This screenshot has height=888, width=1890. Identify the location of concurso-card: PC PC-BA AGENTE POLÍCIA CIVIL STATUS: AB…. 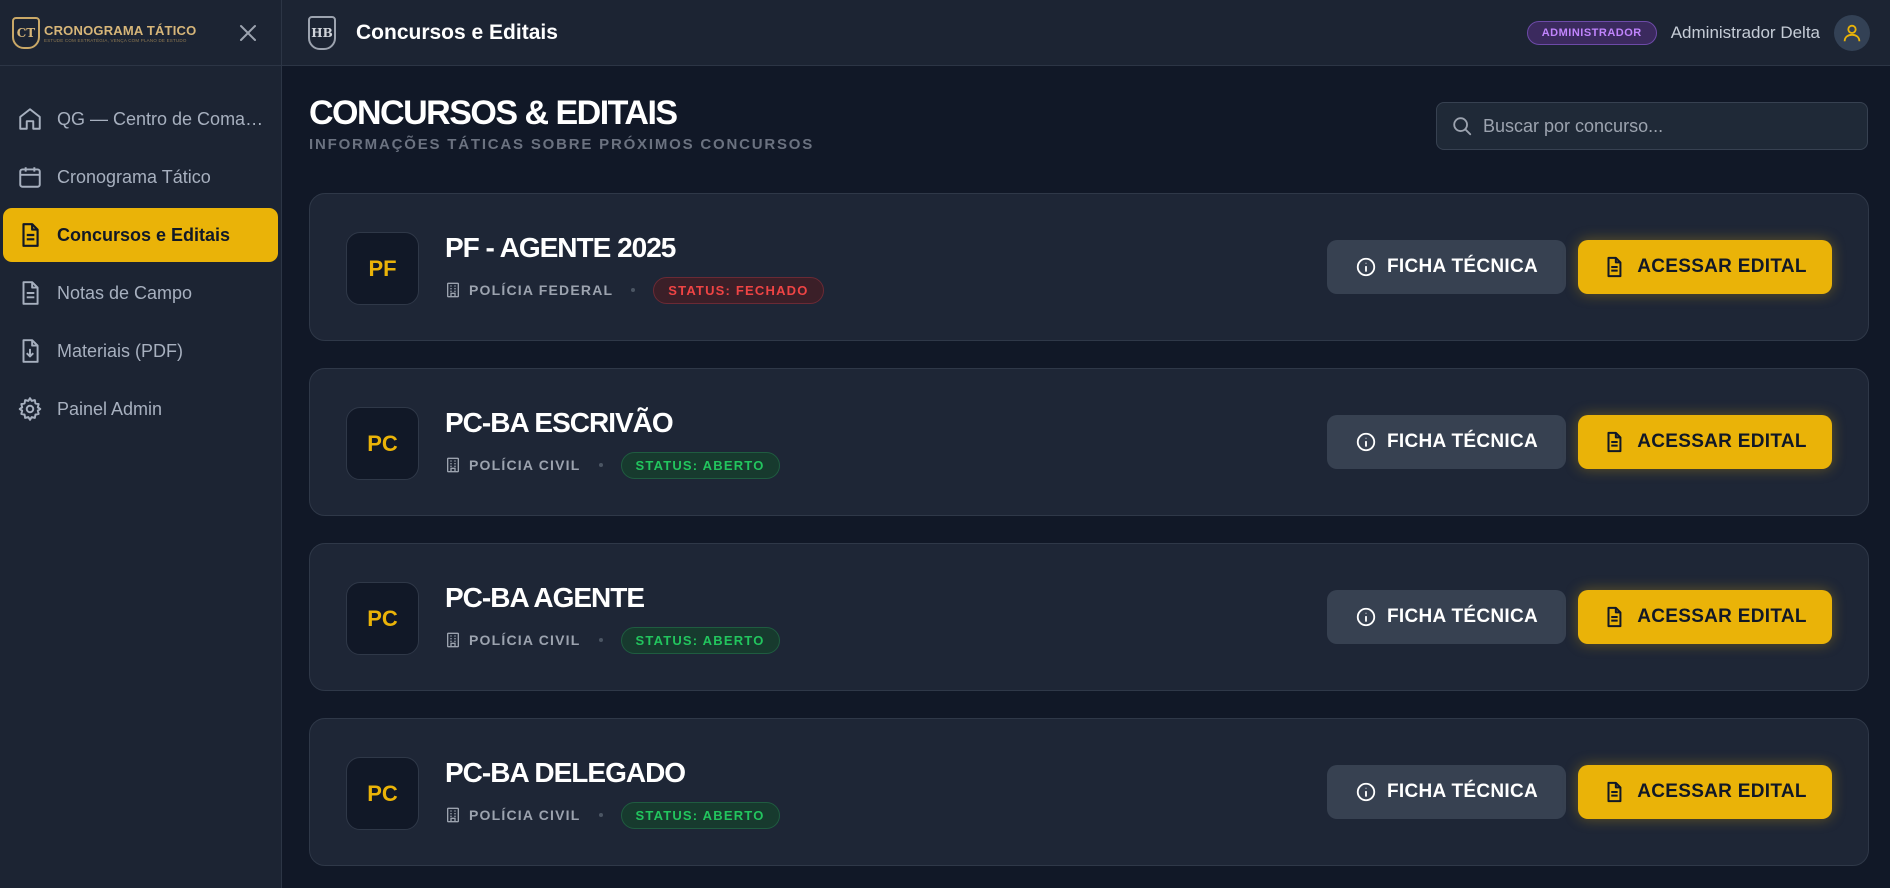
(1089, 617).